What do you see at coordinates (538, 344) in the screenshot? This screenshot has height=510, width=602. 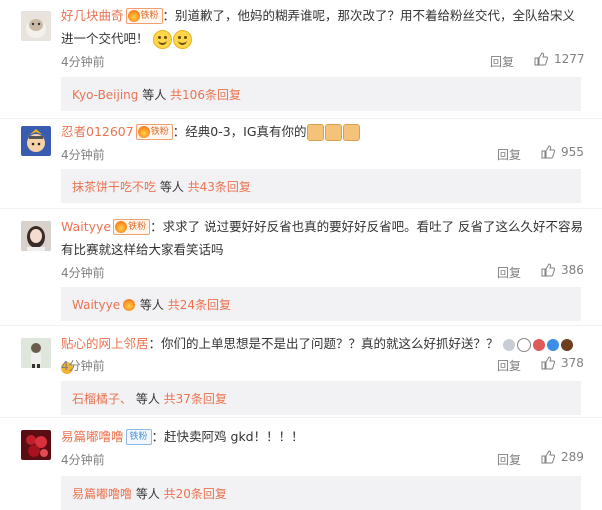 I see `syringe-emoji-icon` at bounding box center [538, 344].